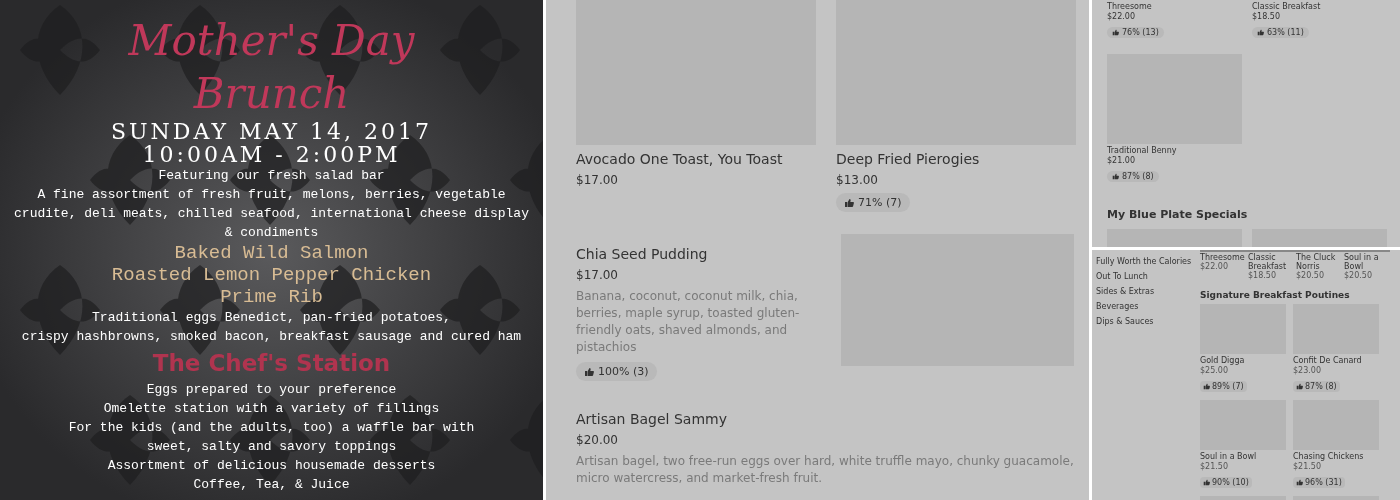  I want to click on item-name: Confit De Canard, so click(1336, 360).